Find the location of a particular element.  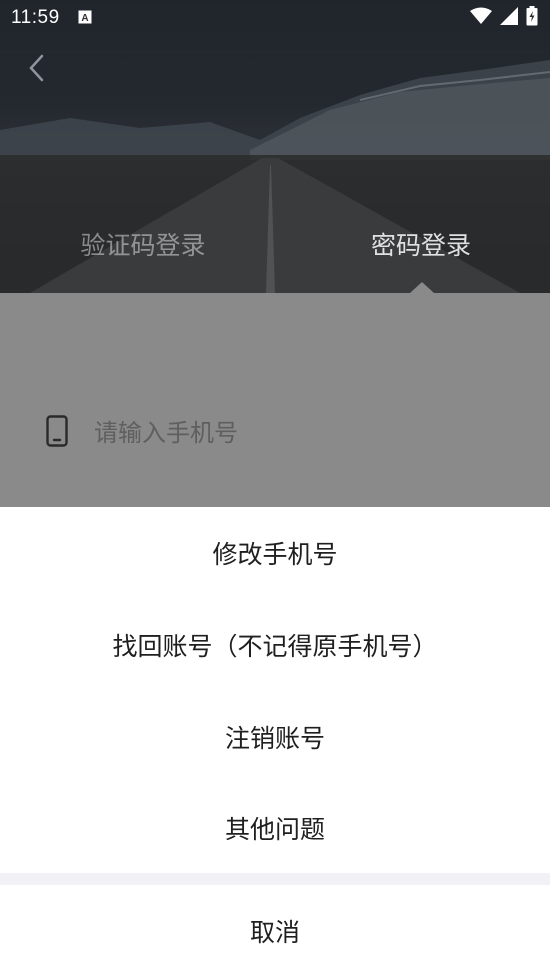

signal-icon is located at coordinates (509, 18).